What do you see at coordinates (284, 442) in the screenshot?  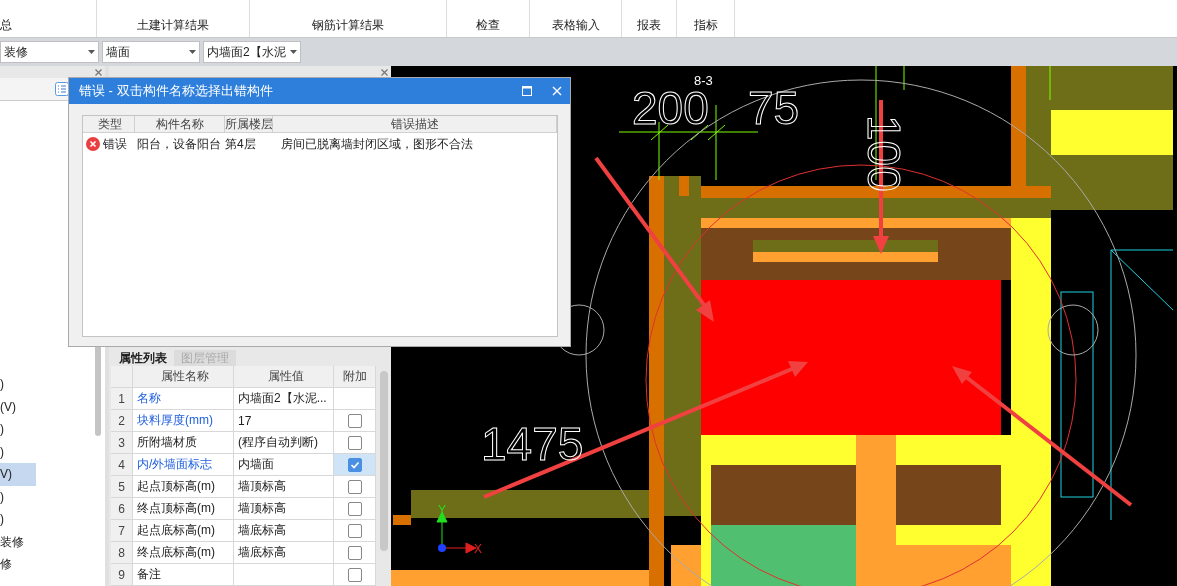 I see `property-value: (程序自动判断)` at bounding box center [284, 442].